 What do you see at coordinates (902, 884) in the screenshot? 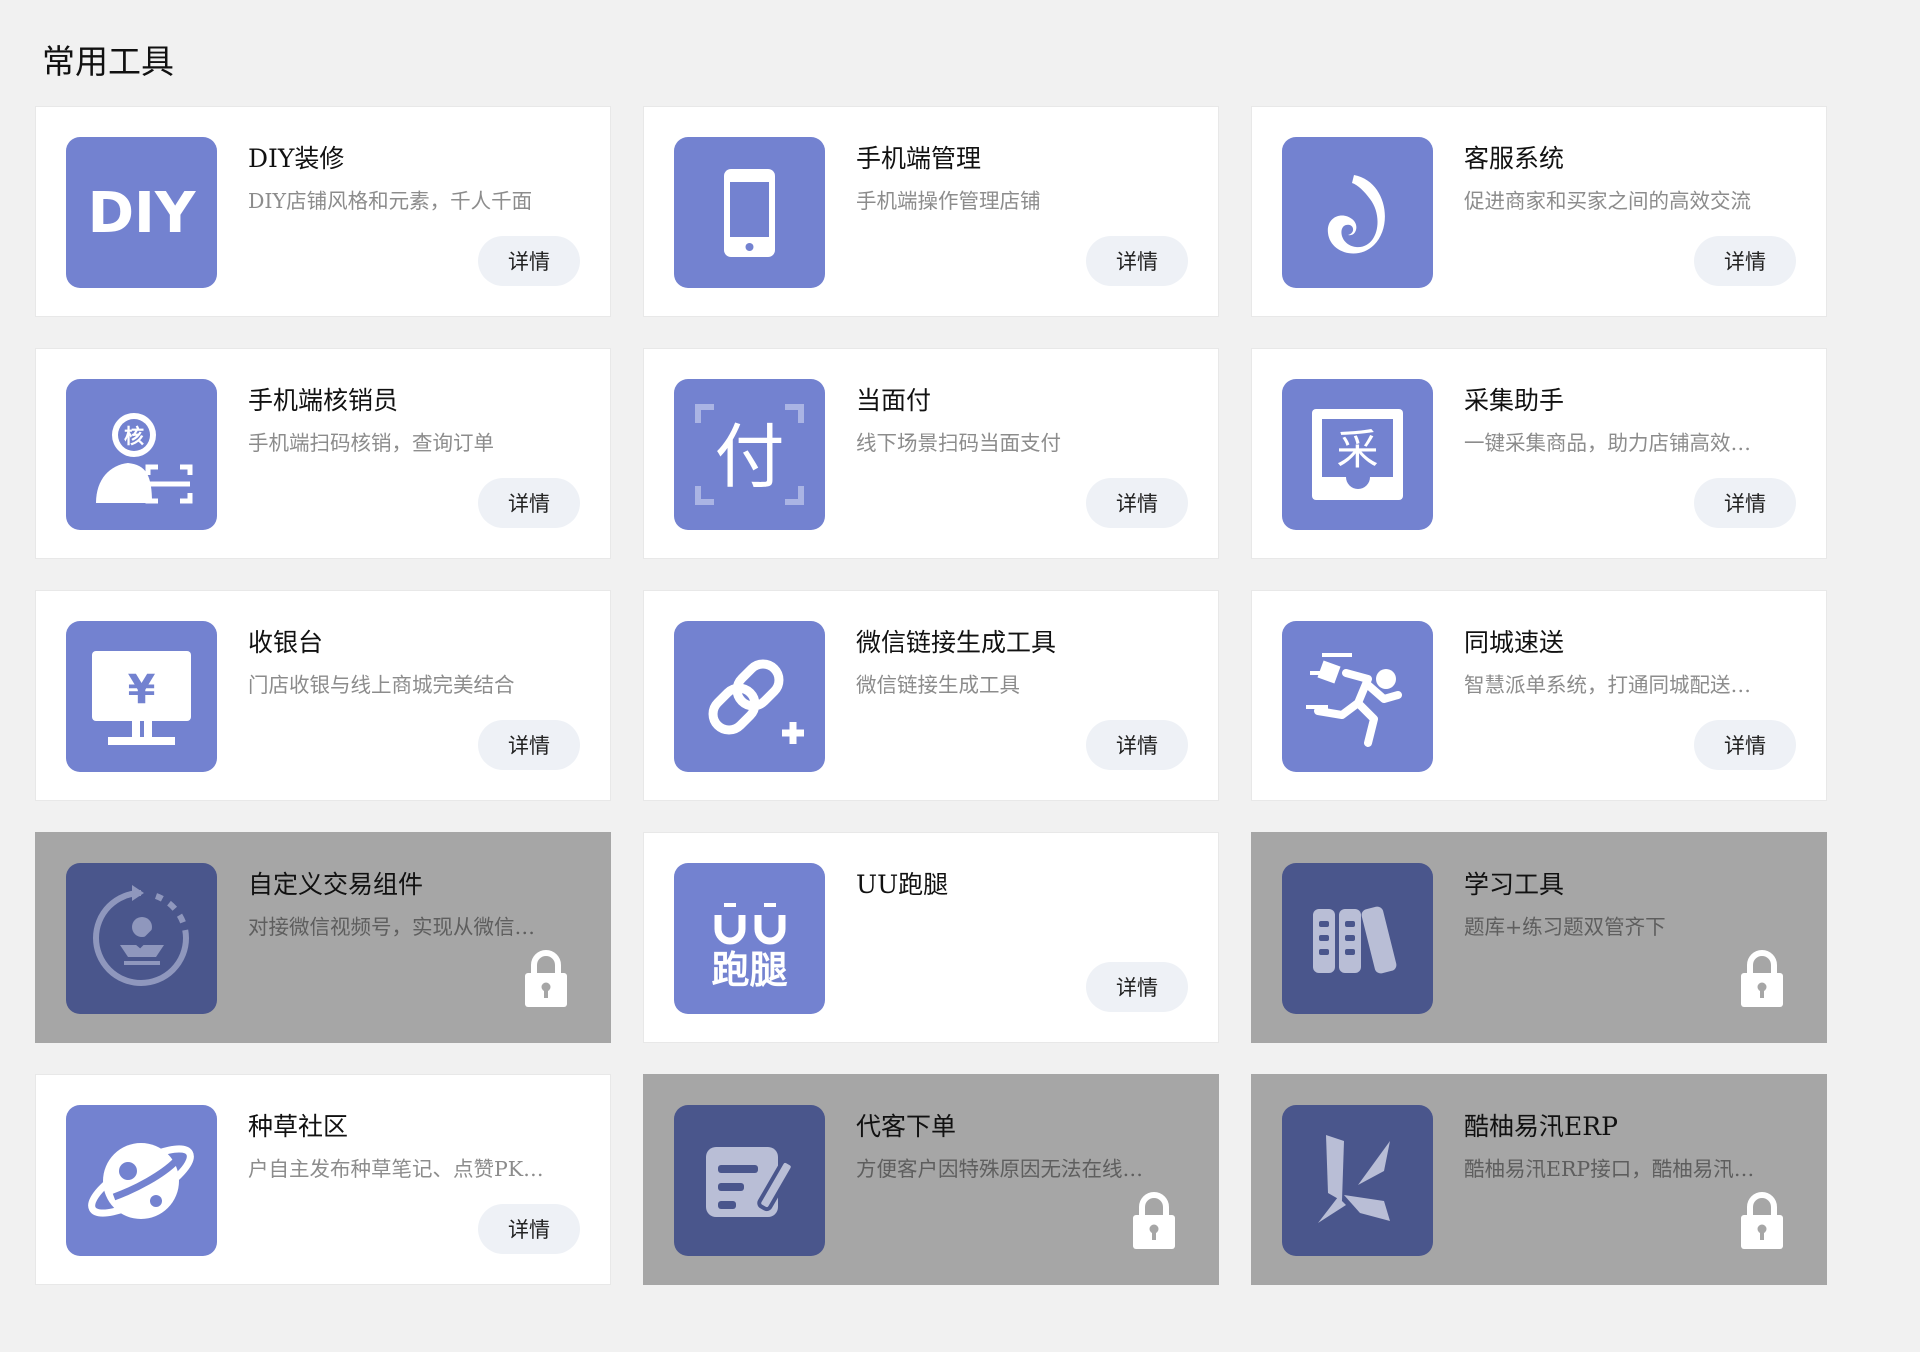
I see `tool-title: UU跑腿` at bounding box center [902, 884].